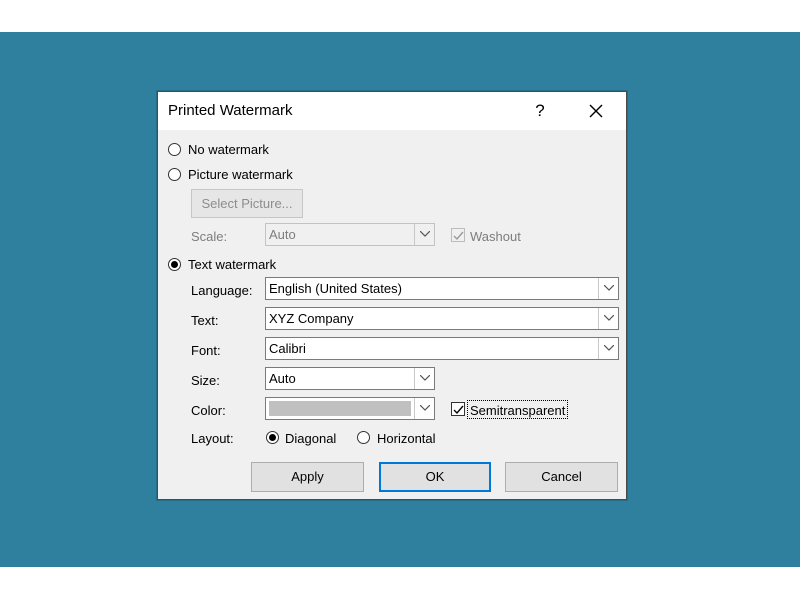  I want to click on help-button: ?, so click(540, 111).